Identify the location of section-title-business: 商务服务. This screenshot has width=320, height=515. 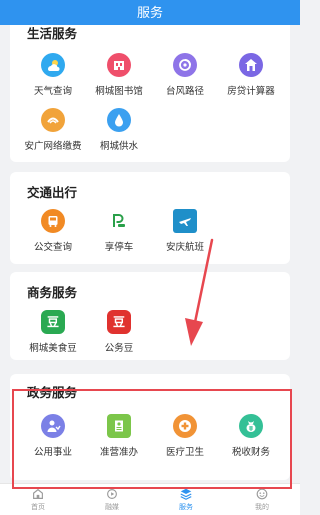
(52, 293).